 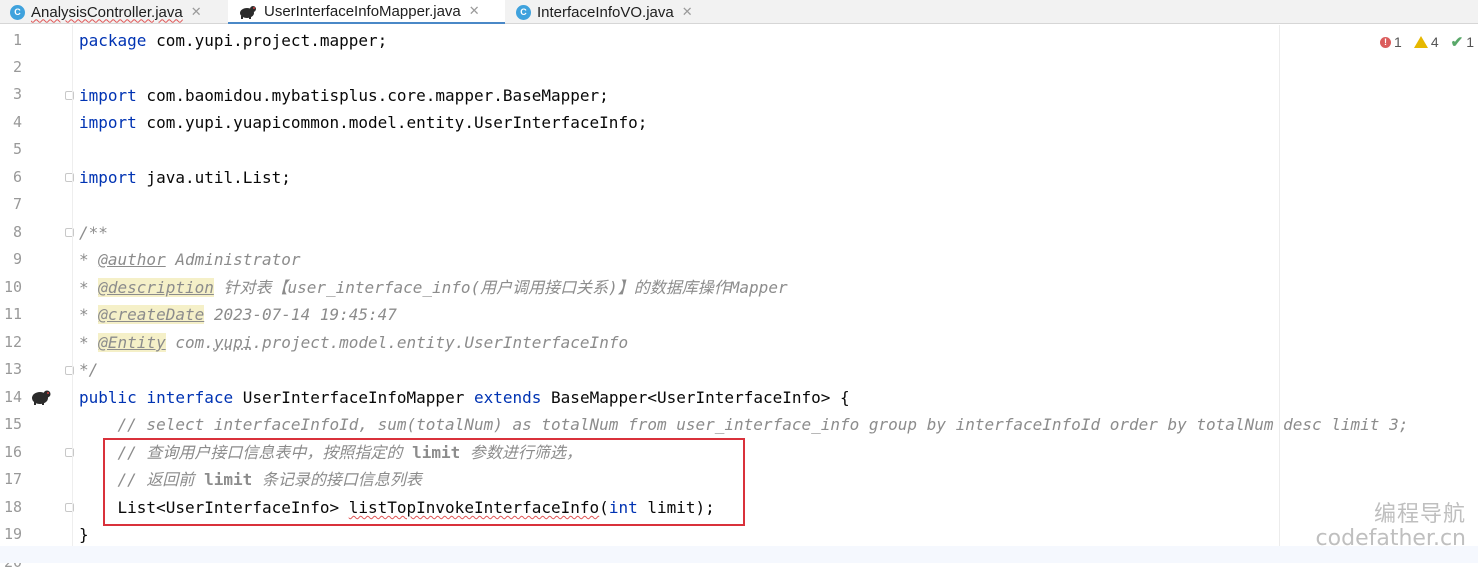 I want to click on tab-label: AnalysisController.java, so click(x=107, y=12).